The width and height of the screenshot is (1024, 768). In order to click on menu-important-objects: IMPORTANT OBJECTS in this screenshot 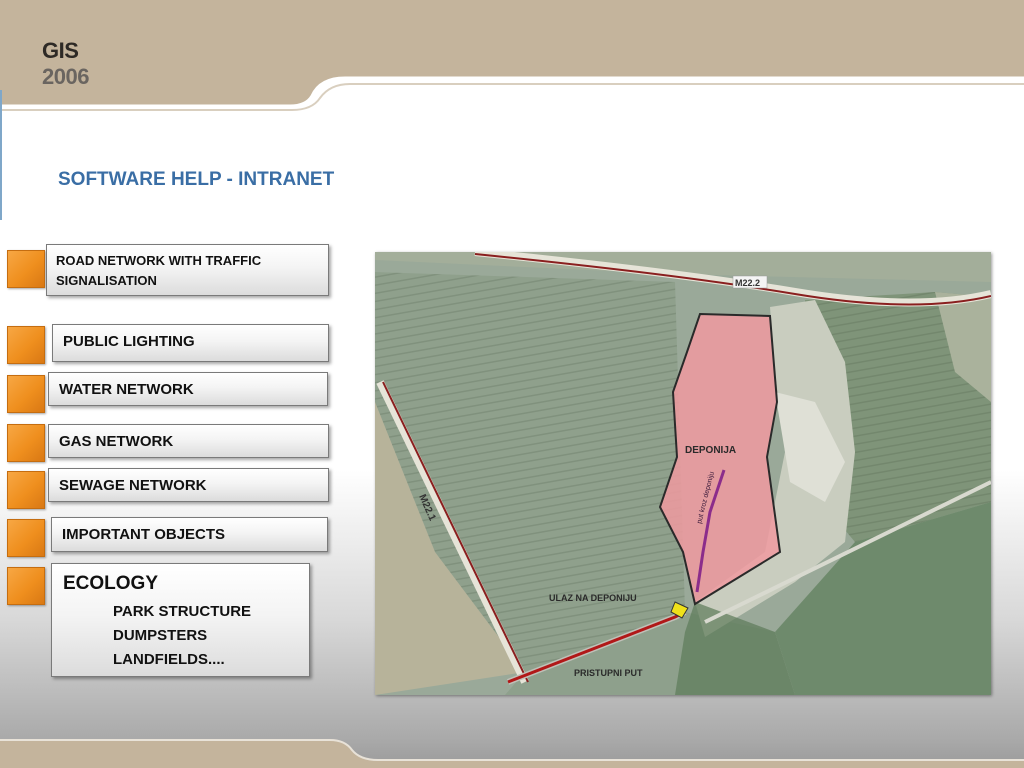, I will do `click(189, 534)`.